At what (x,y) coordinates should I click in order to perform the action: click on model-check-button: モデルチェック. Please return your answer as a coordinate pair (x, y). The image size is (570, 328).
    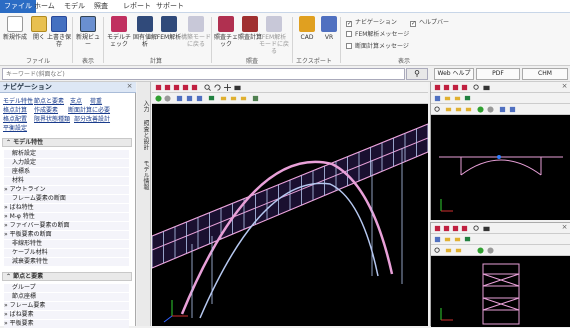
    Looking at the image, I should click on (119, 32).